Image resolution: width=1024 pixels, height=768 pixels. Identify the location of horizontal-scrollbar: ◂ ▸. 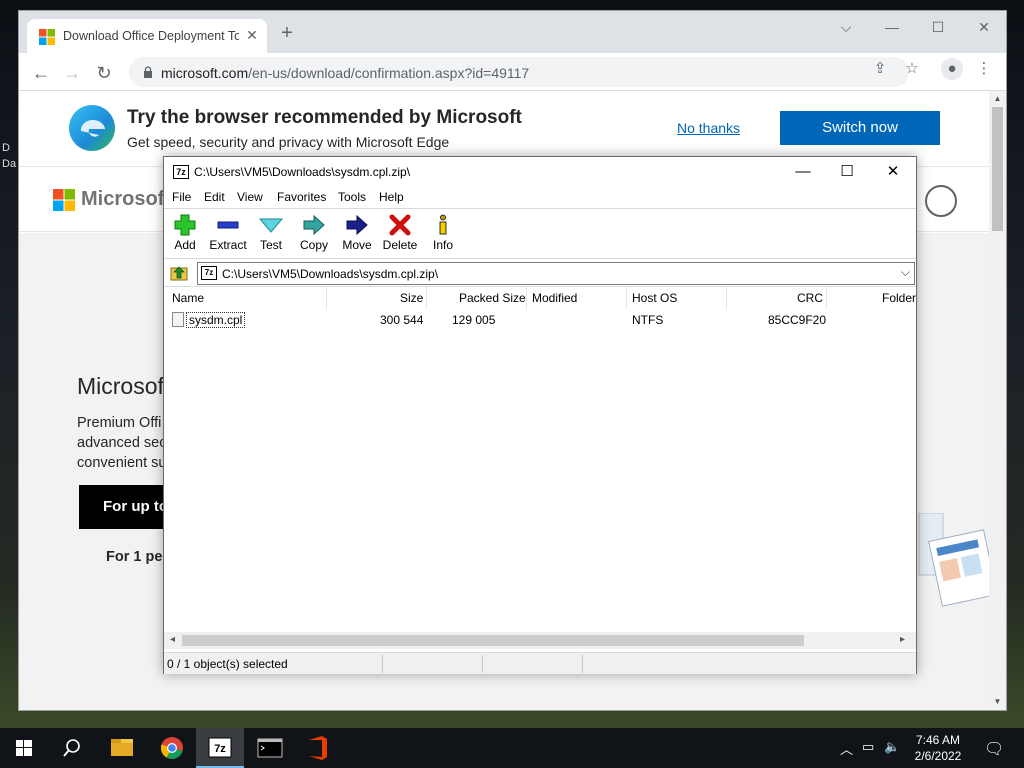
(540, 640).